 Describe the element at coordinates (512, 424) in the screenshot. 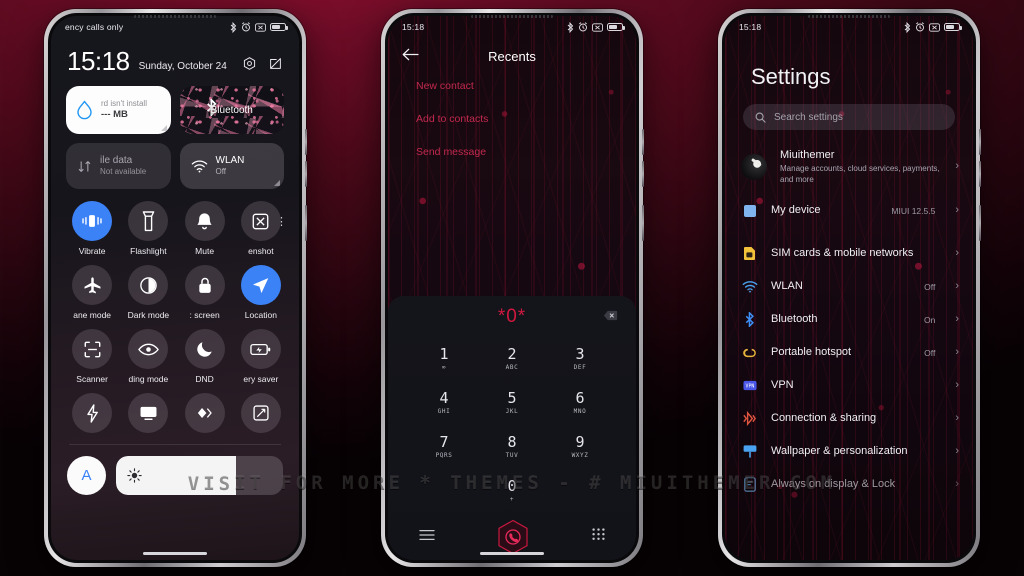

I see `keypad-grid: 1 ∞ 2 ABC 3 DEF 4 GHI 5 JKL 6 MNO 7 PQRS 8 TUV 9 WXYZ 0 +` at that location.